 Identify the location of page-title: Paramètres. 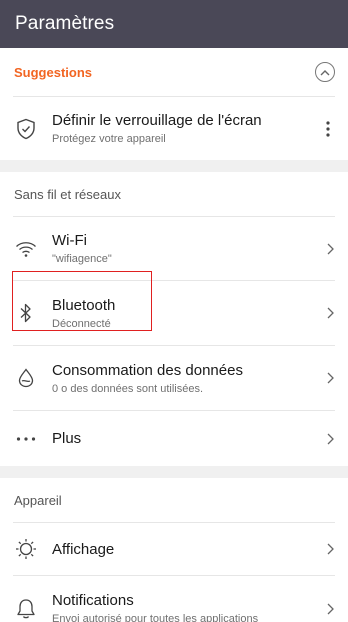
(65, 23).